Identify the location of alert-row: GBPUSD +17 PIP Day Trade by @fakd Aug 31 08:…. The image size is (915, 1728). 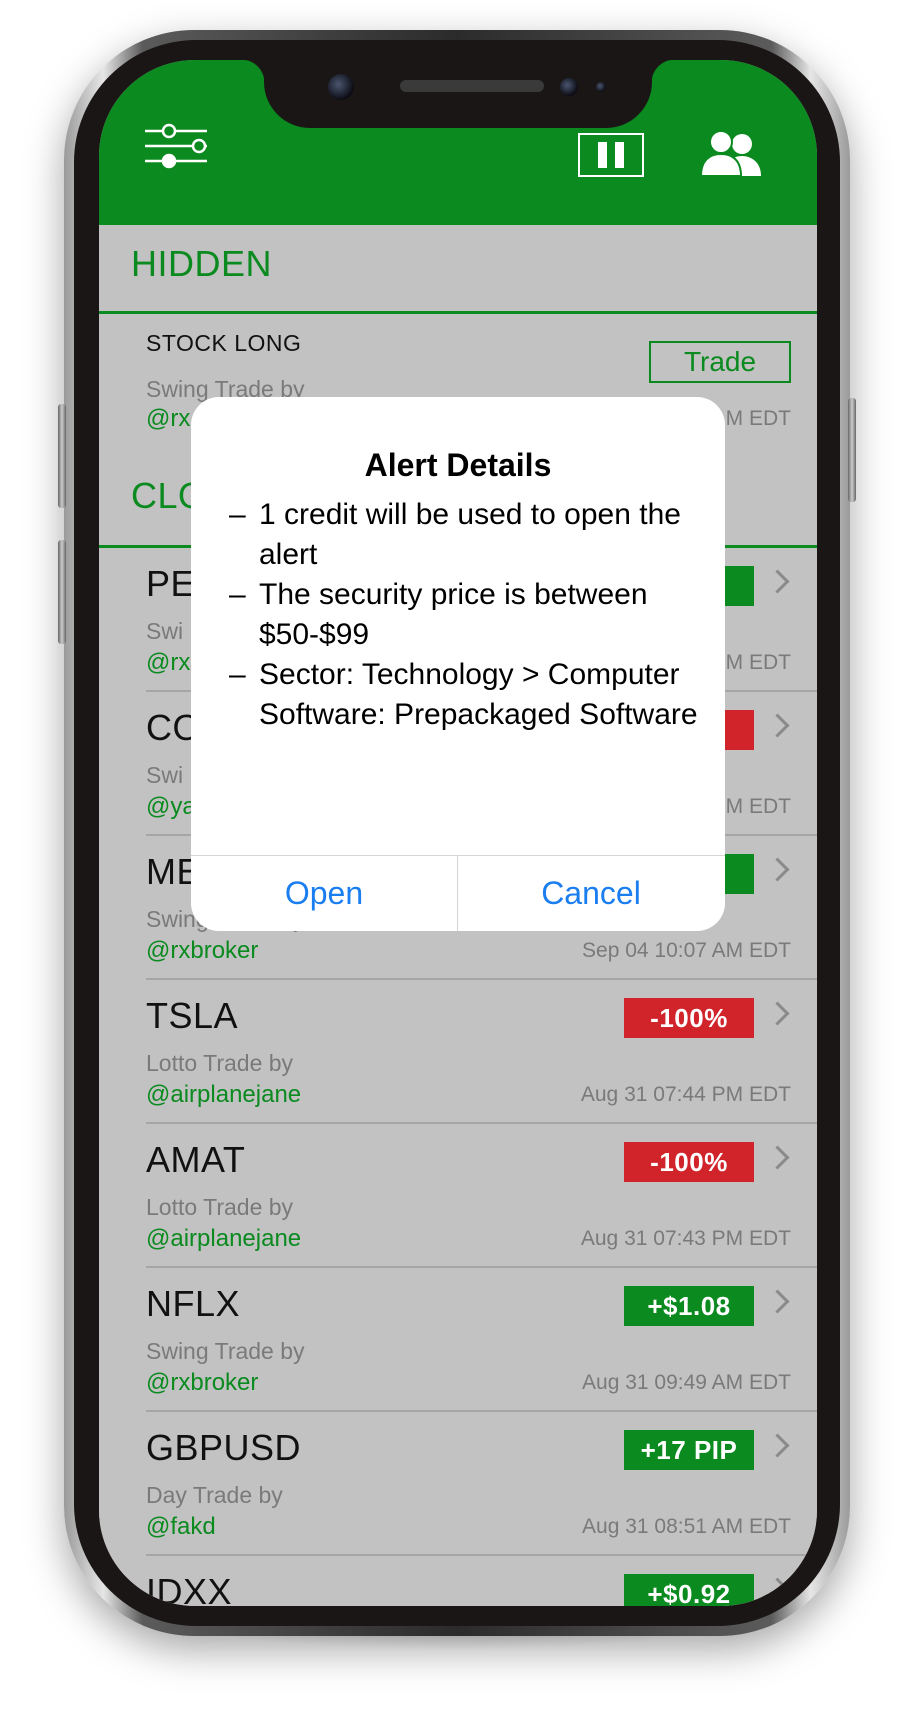
(458, 1484).